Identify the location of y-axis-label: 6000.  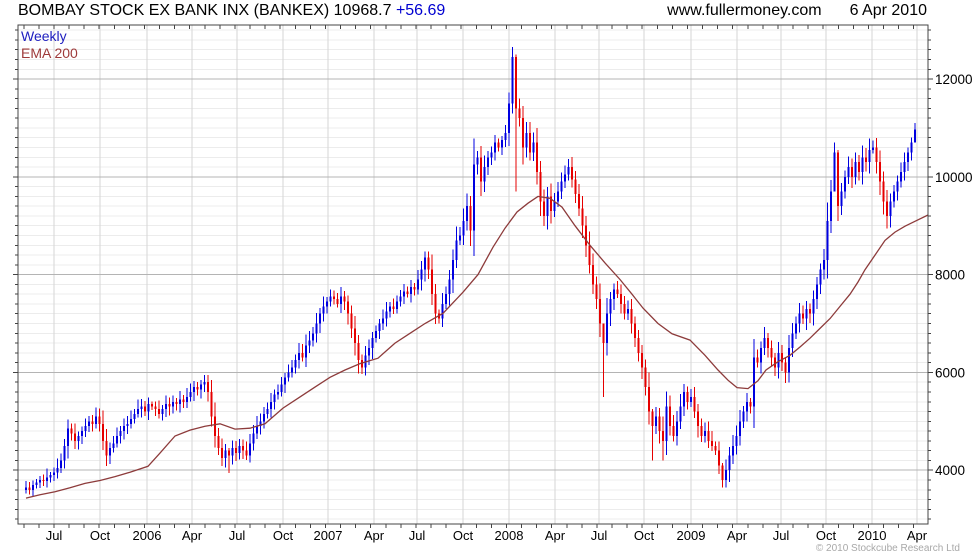
(950, 372).